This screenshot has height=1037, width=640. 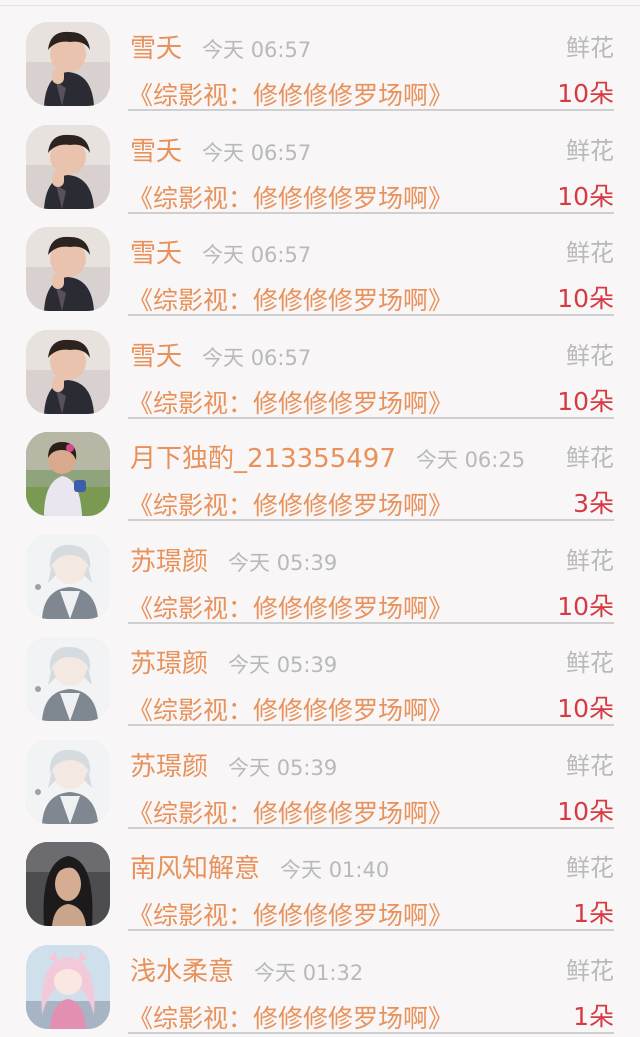 I want to click on row-header: 南风知解意 今天 01:40, so click(x=372, y=866).